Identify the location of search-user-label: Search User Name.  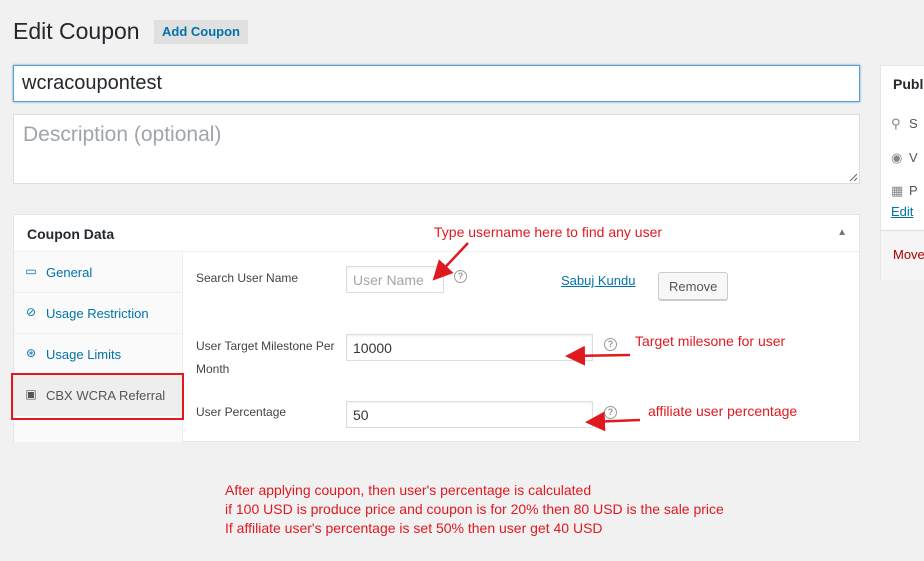
(247, 278).